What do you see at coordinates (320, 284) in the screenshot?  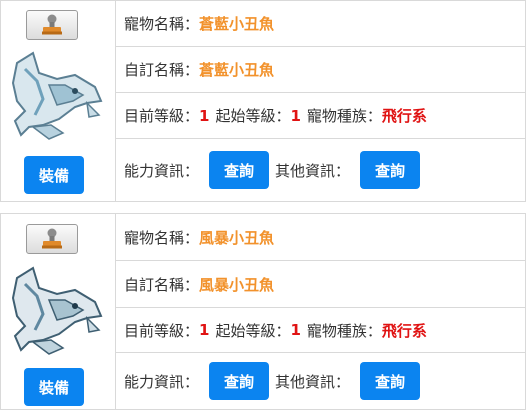 I see `custom-name-row: 自訂名稱： 風暴小丑魚` at bounding box center [320, 284].